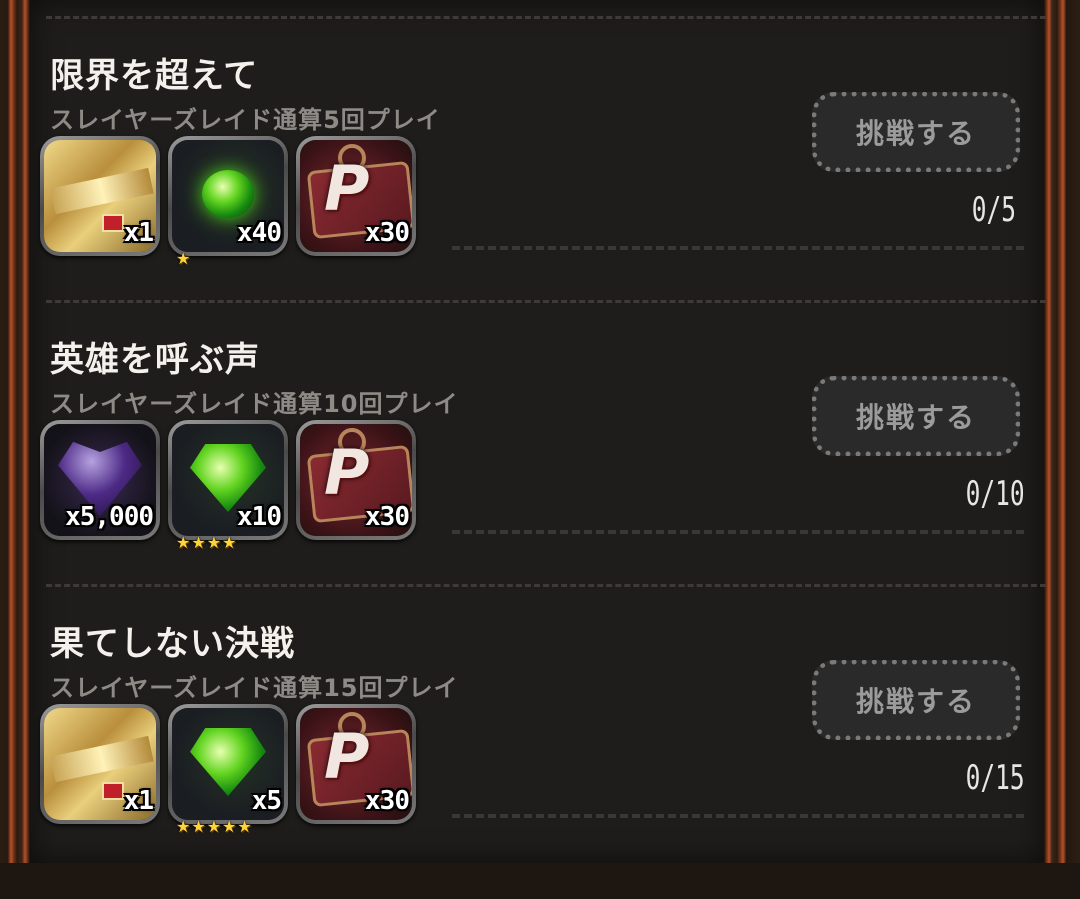 The height and width of the screenshot is (899, 1080). Describe the element at coordinates (207, 542) in the screenshot. I see `rarity-stars: ★★★★` at that location.